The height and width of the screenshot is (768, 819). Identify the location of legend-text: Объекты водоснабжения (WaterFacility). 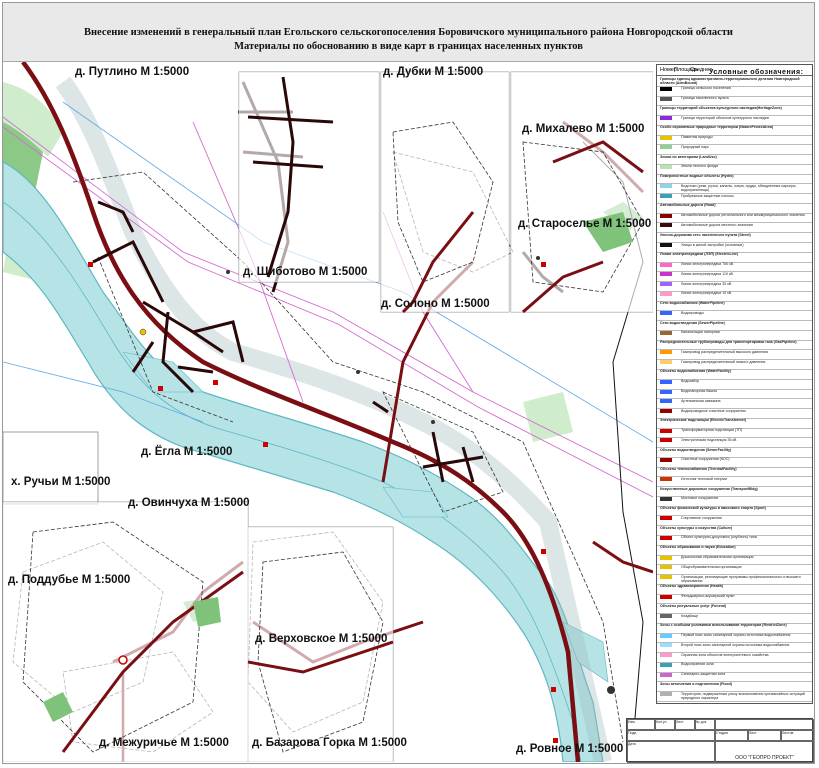
(695, 371).